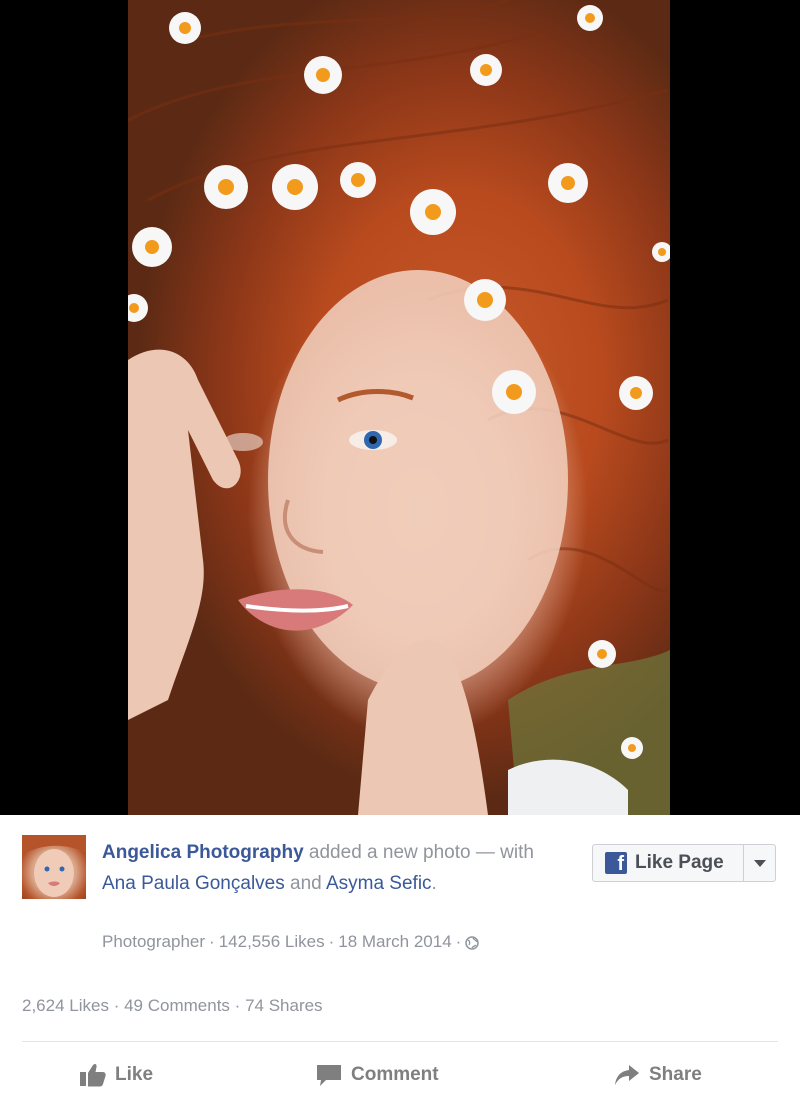 The image size is (800, 1105). I want to click on page-avatar, so click(54, 867).